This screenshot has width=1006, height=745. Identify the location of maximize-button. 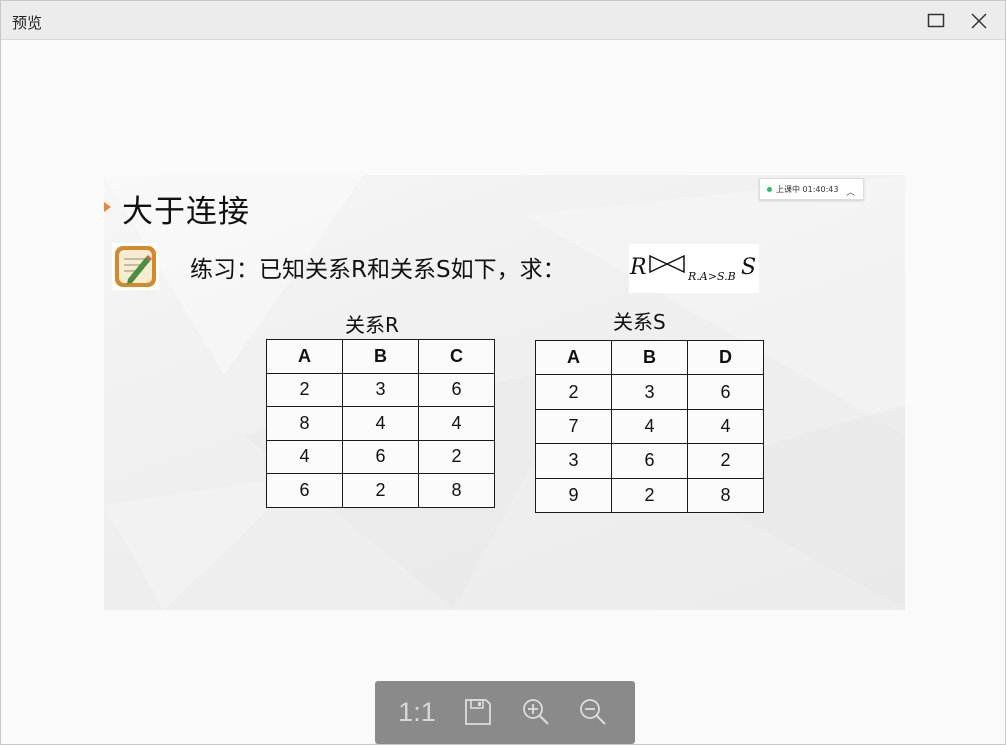
(936, 21).